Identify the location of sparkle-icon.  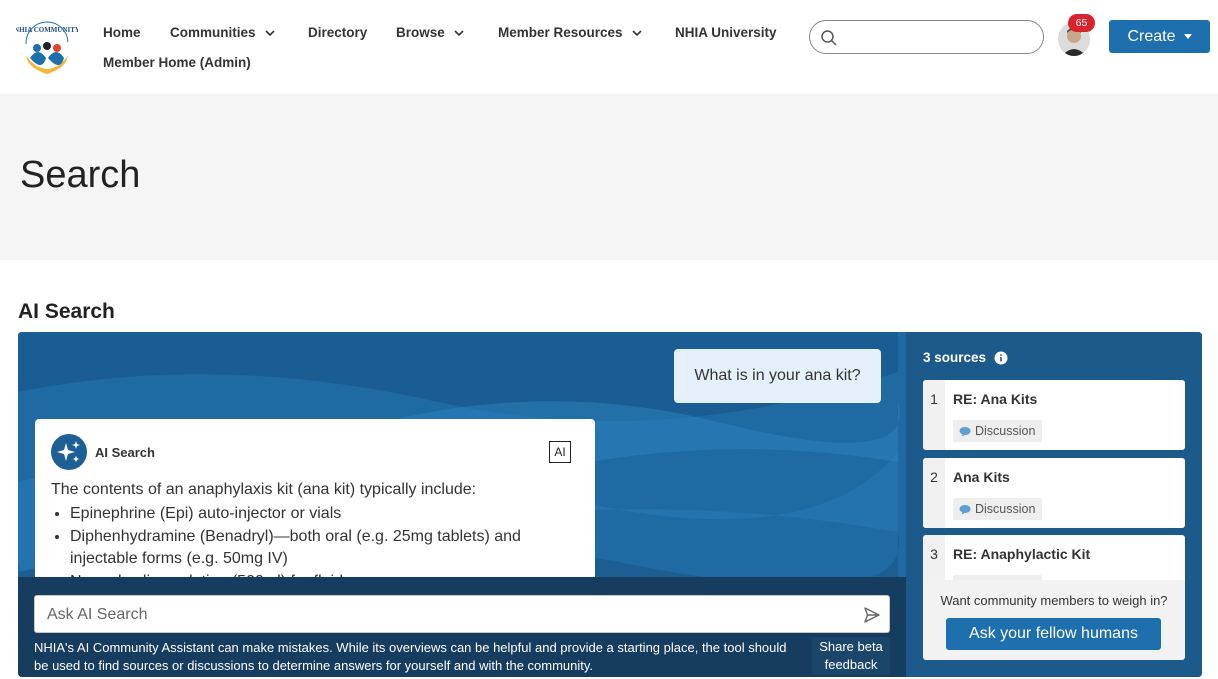
(69, 452).